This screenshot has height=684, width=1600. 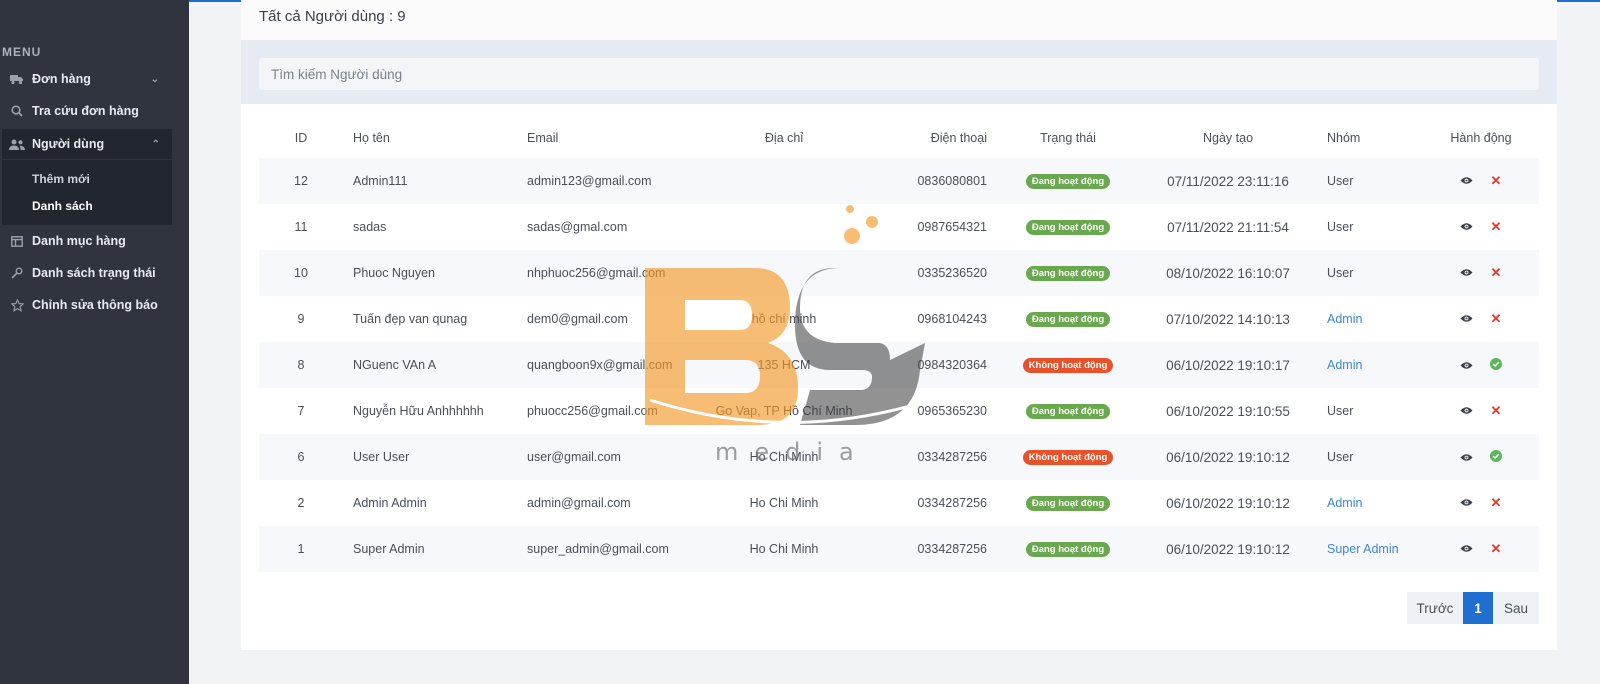 What do you see at coordinates (1228, 138) in the screenshot?
I see `column-header-created: Ngày tạo` at bounding box center [1228, 138].